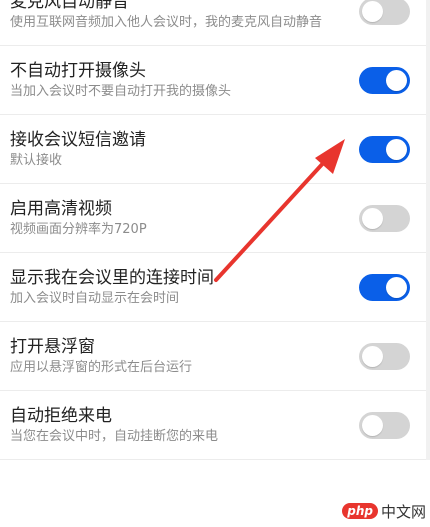 The image size is (430, 527). Describe the element at coordinates (215, 80) in the screenshot. I see `setting-row-camera-off: 不自动打开摄像头 当加入会议时不要自动打开我的摄像头` at that location.